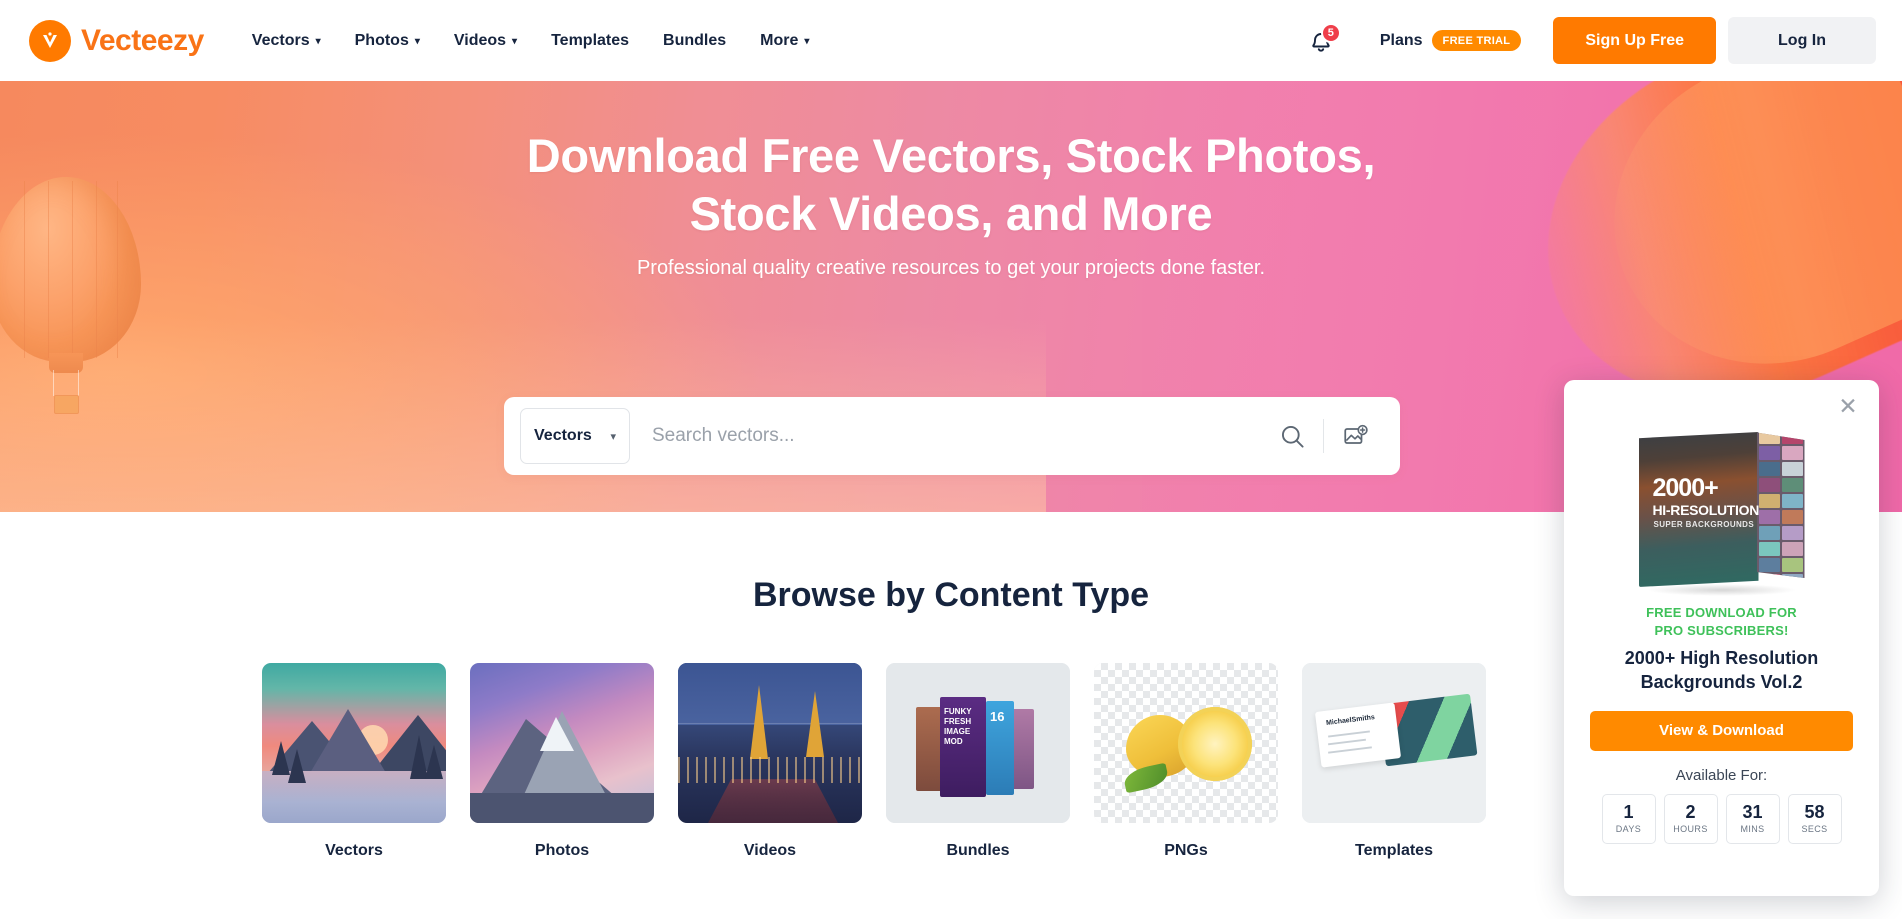 The width and height of the screenshot is (1902, 919). Describe the element at coordinates (142, 40) in the screenshot. I see `logo-text: Vecteezy` at that location.